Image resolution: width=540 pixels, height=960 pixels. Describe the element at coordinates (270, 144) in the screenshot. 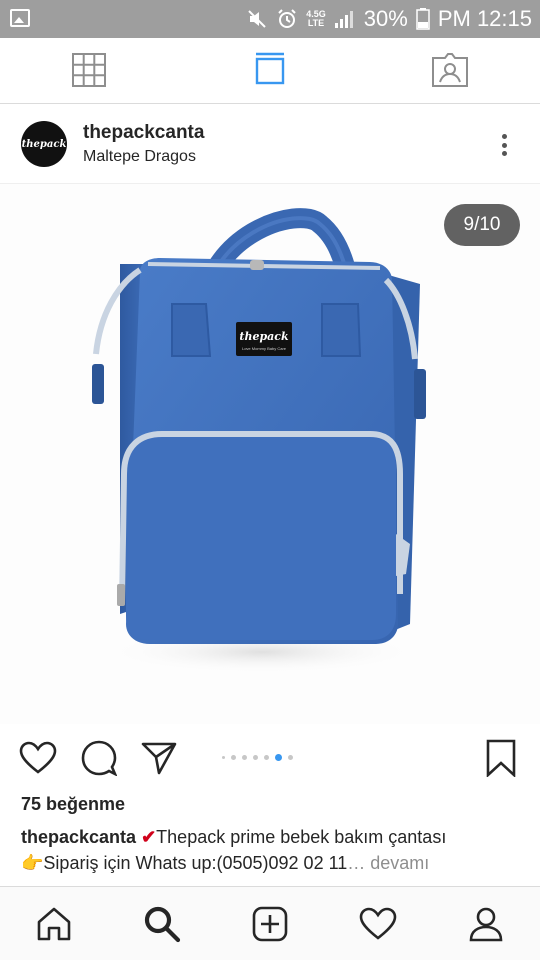

I see `post-header: thepack thepackcanta Maltepe Dragos` at that location.